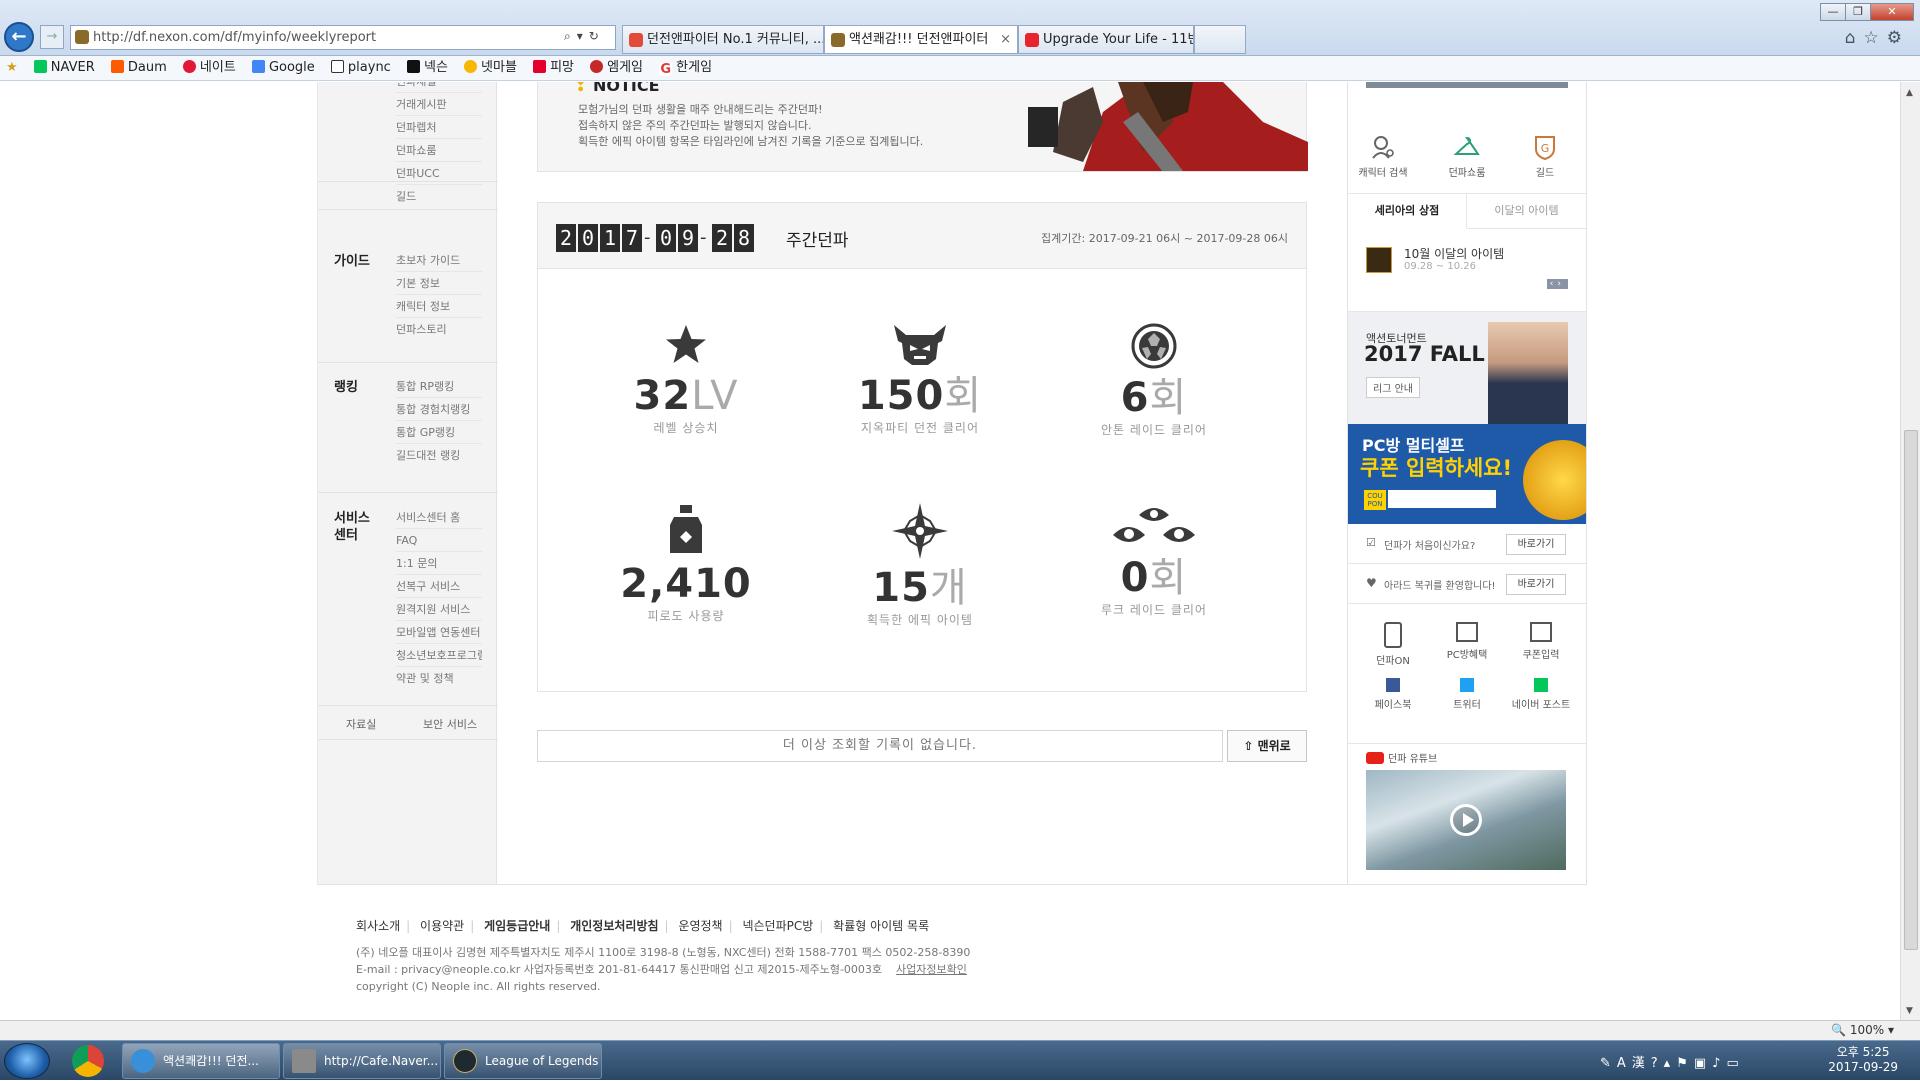 The width and height of the screenshot is (1920, 1081). I want to click on naver-post-link: 네이버 포스트, so click(1541, 694).